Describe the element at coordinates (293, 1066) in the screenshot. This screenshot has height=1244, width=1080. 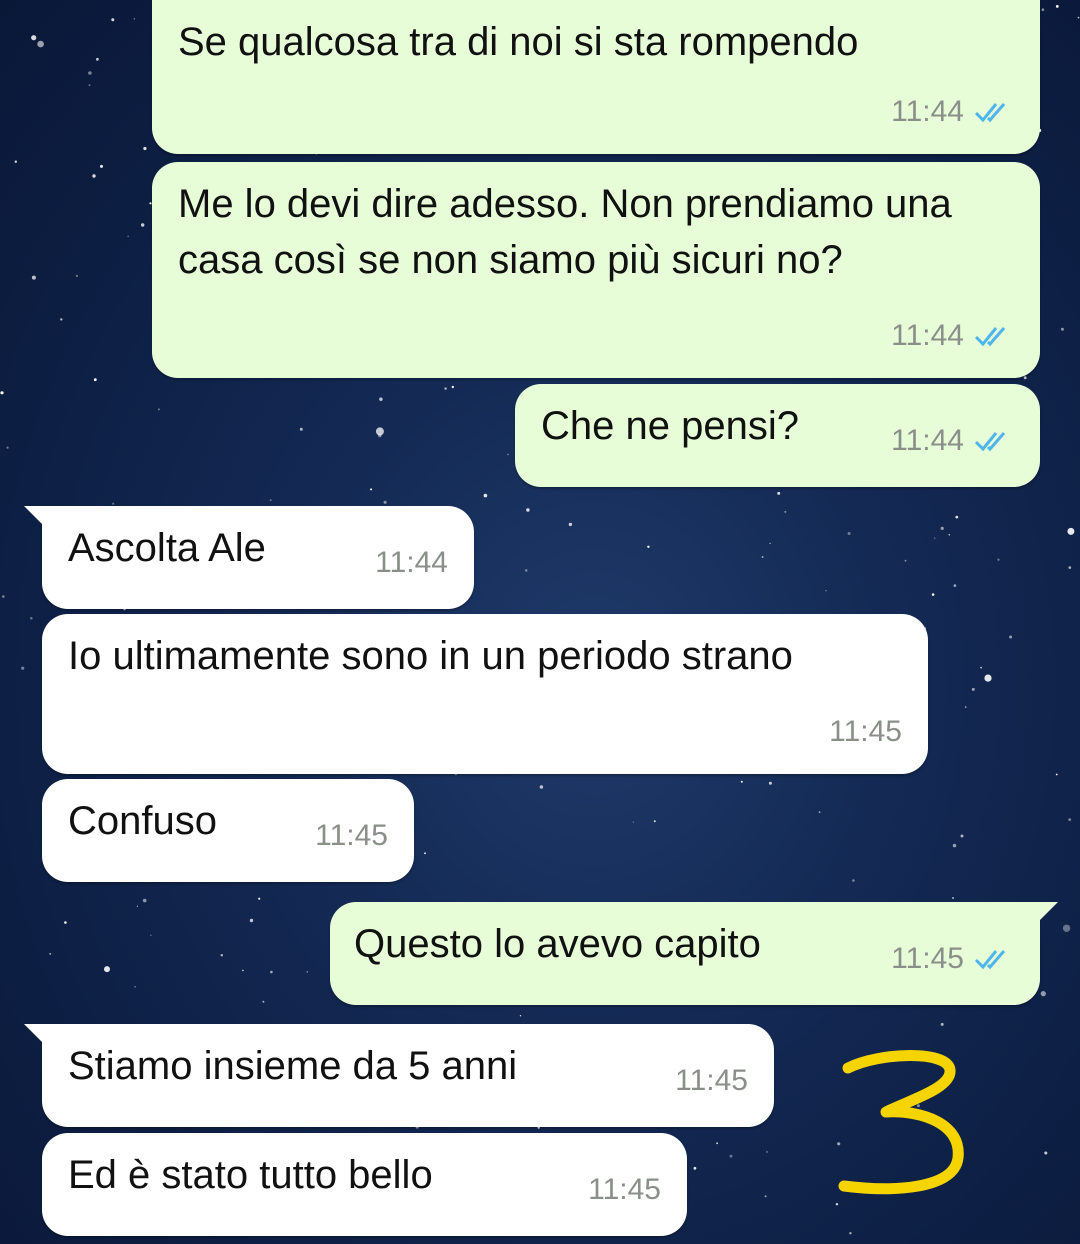
I see `message-text: Stiamo insieme da 5 anni` at that location.